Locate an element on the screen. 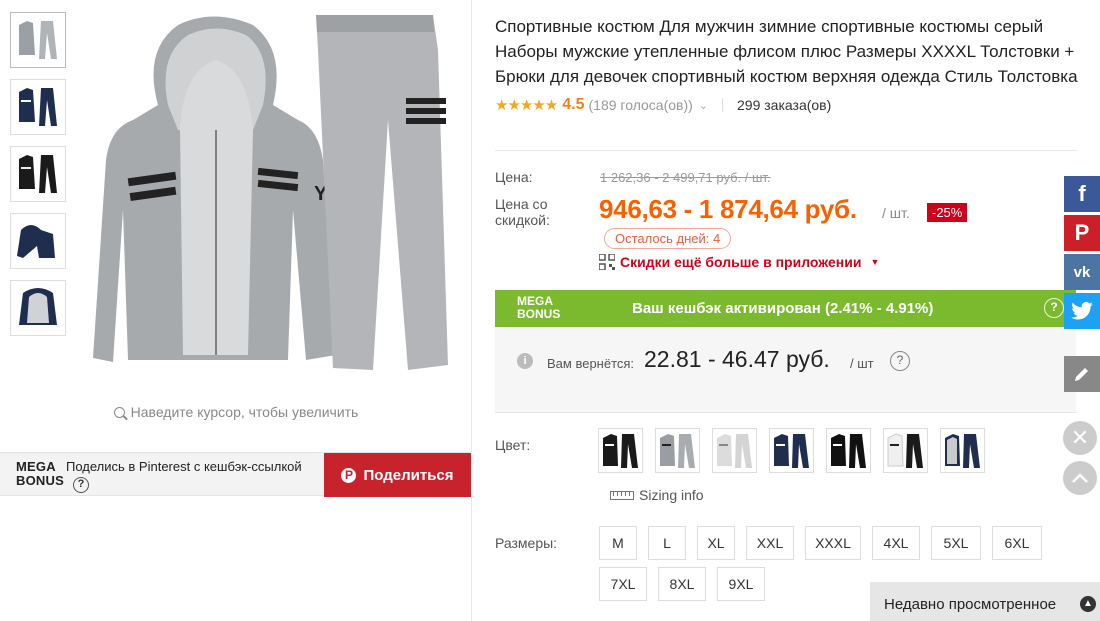 Image resolution: width=1100 pixels, height=621 pixels. size-option-m: M is located at coordinates (618, 543).